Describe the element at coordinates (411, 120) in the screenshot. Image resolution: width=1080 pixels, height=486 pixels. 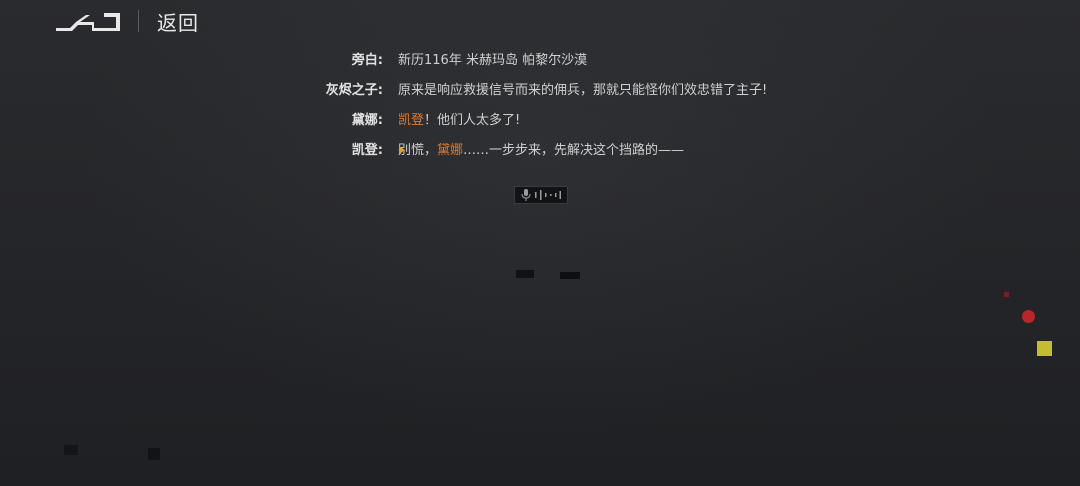
I see `highlighted-name: 凯登` at that location.